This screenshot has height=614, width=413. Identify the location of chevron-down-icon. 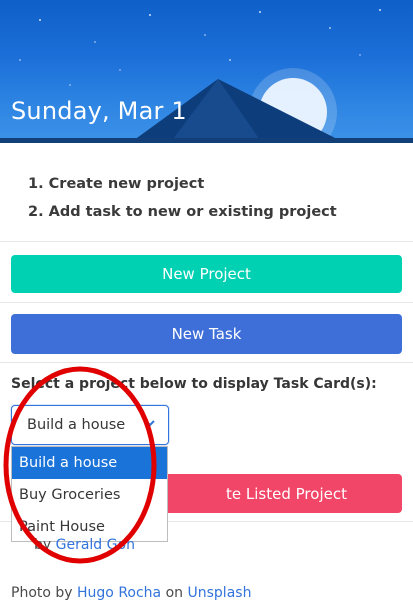
(150, 423).